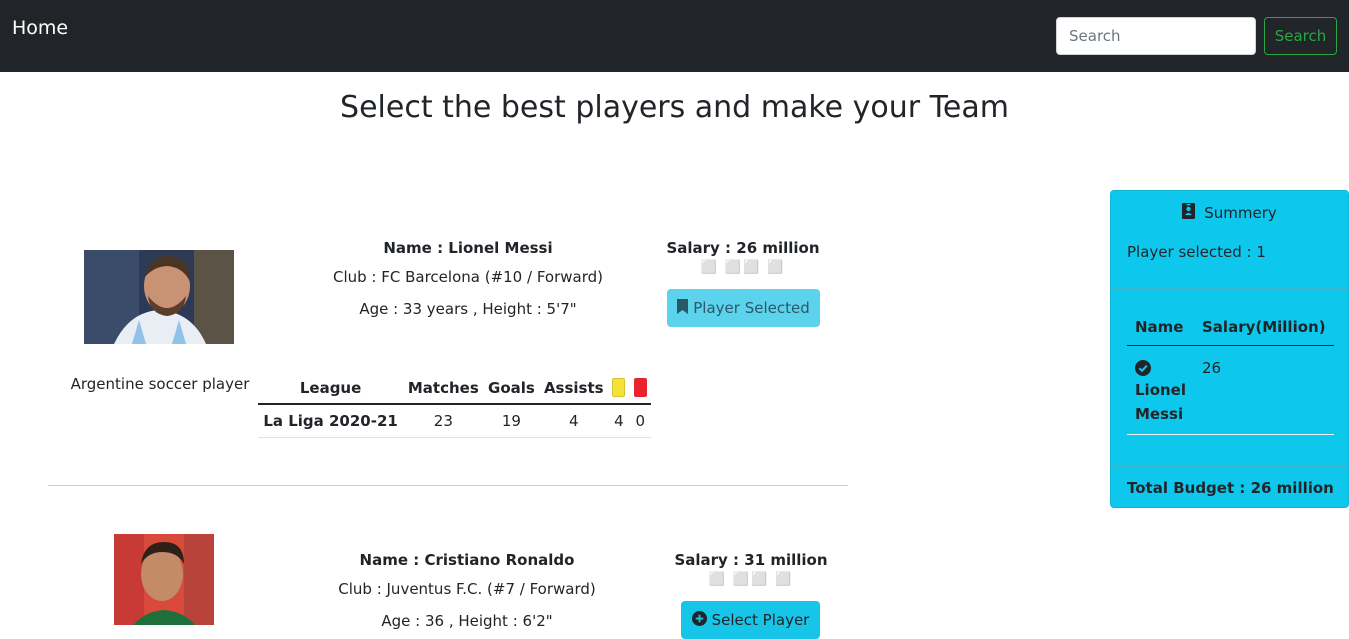 Image resolution: width=1349 pixels, height=639 pixels. What do you see at coordinates (40, 28) in the screenshot?
I see `home-link: Home` at bounding box center [40, 28].